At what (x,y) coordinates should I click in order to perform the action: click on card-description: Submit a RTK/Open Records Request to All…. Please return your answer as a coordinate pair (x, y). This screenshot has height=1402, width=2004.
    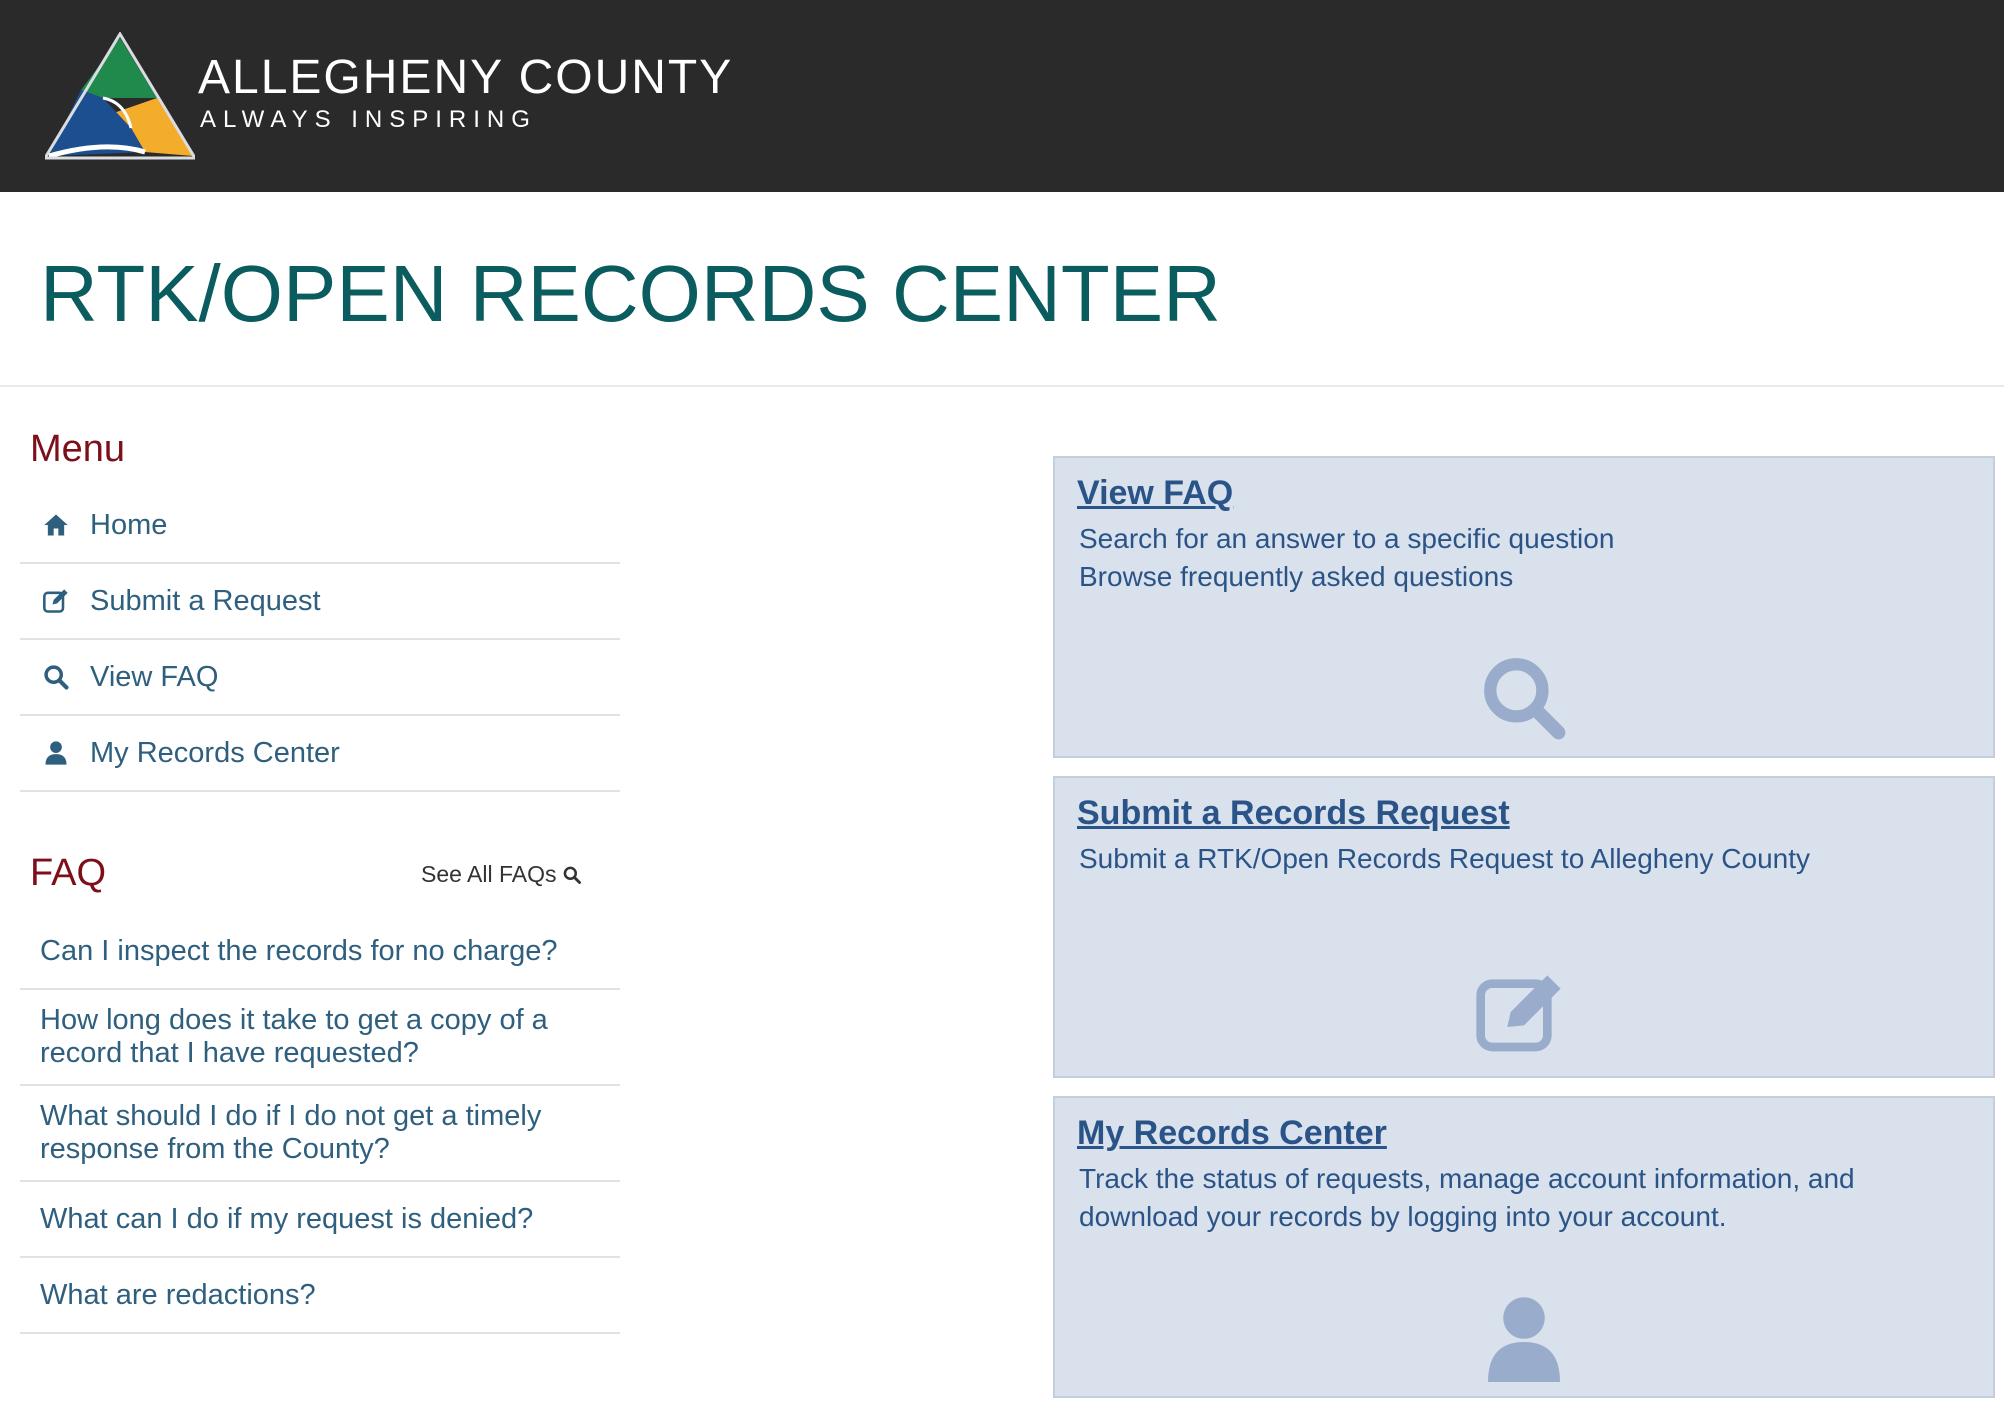
    Looking at the image, I should click on (1444, 859).